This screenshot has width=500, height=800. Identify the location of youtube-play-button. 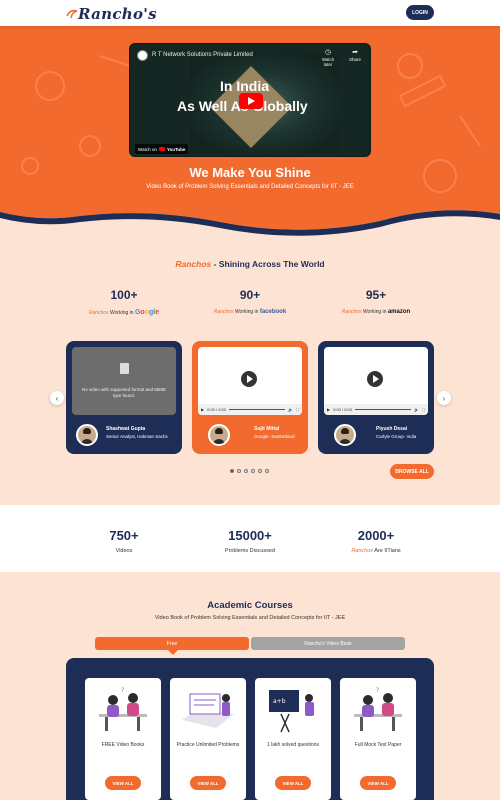
(251, 101).